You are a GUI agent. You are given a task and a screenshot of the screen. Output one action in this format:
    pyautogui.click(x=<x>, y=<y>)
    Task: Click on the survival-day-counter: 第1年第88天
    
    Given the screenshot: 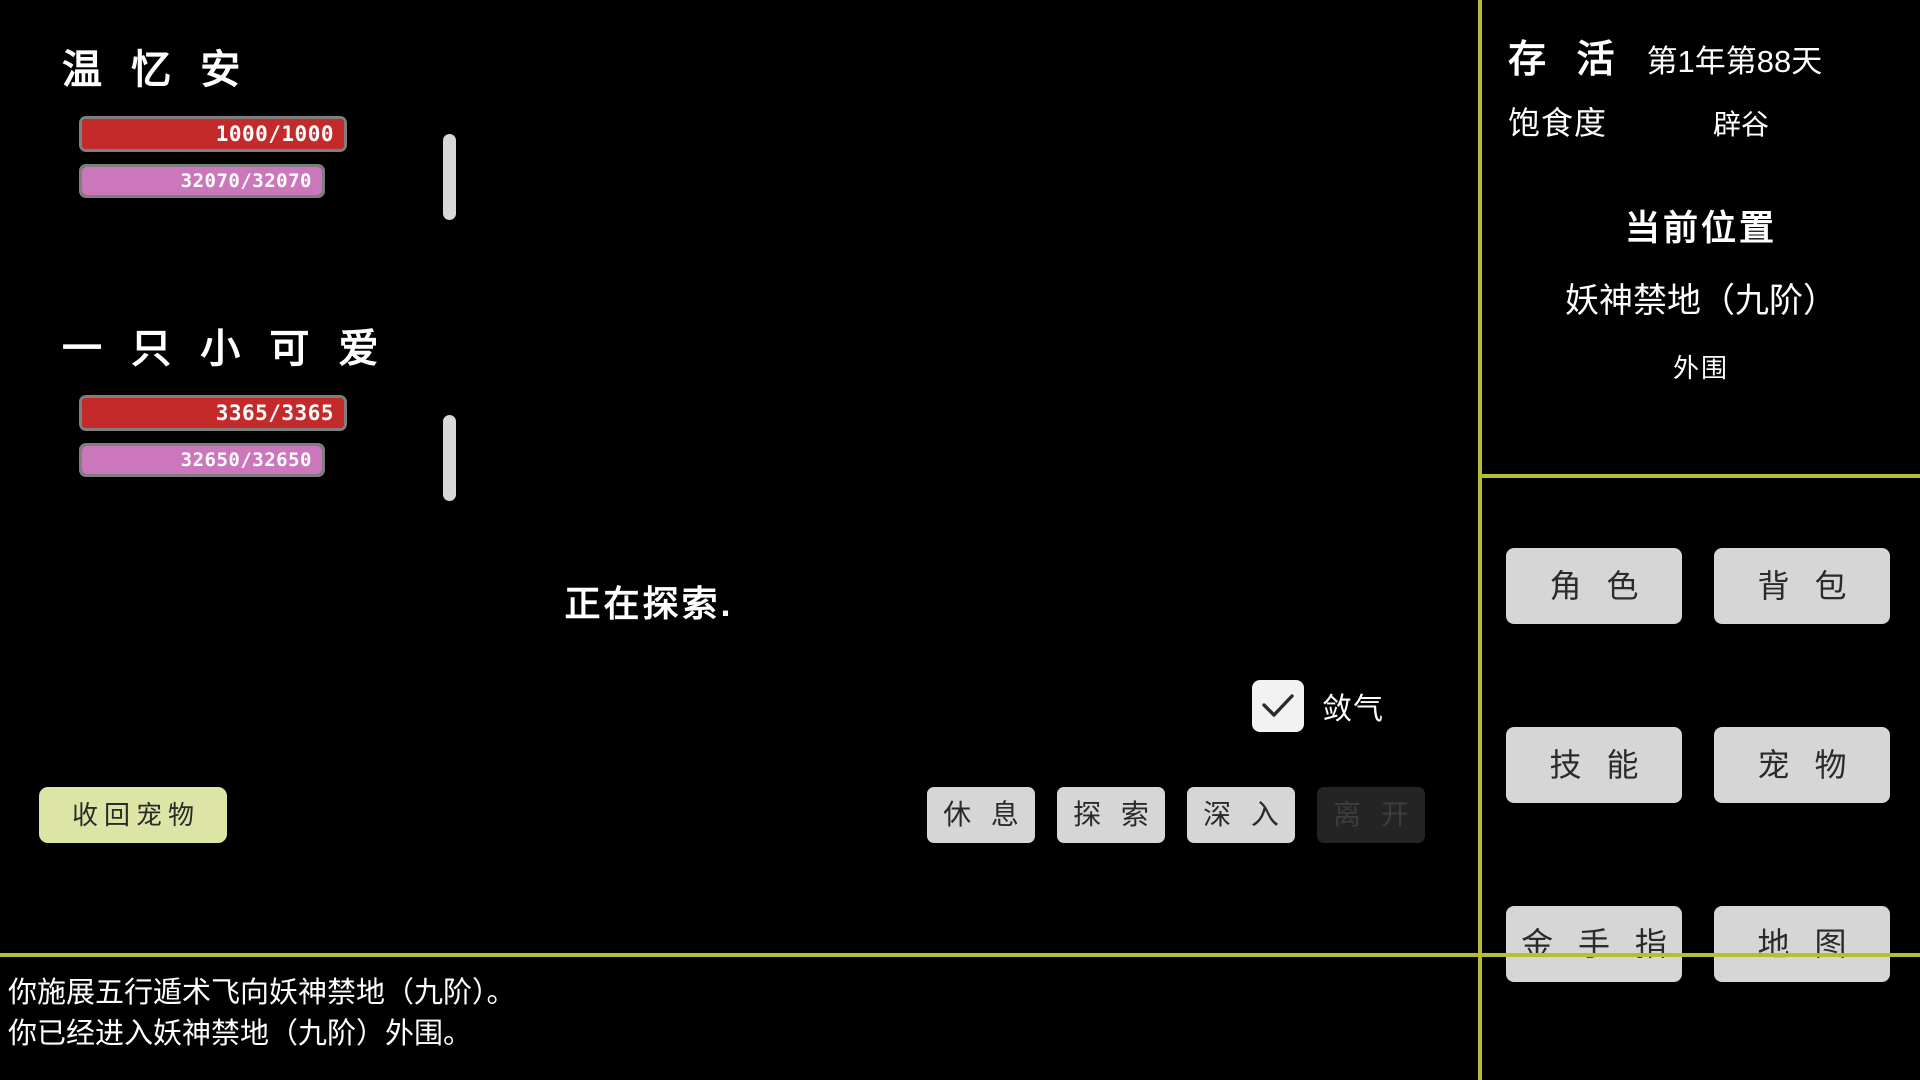 What is the action you would take?
    pyautogui.click(x=1734, y=61)
    